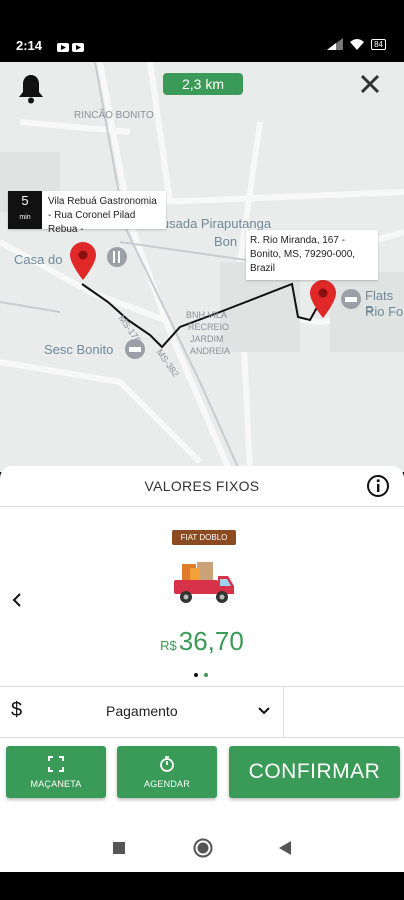  I want to click on price-value: 36,70, so click(211, 641).